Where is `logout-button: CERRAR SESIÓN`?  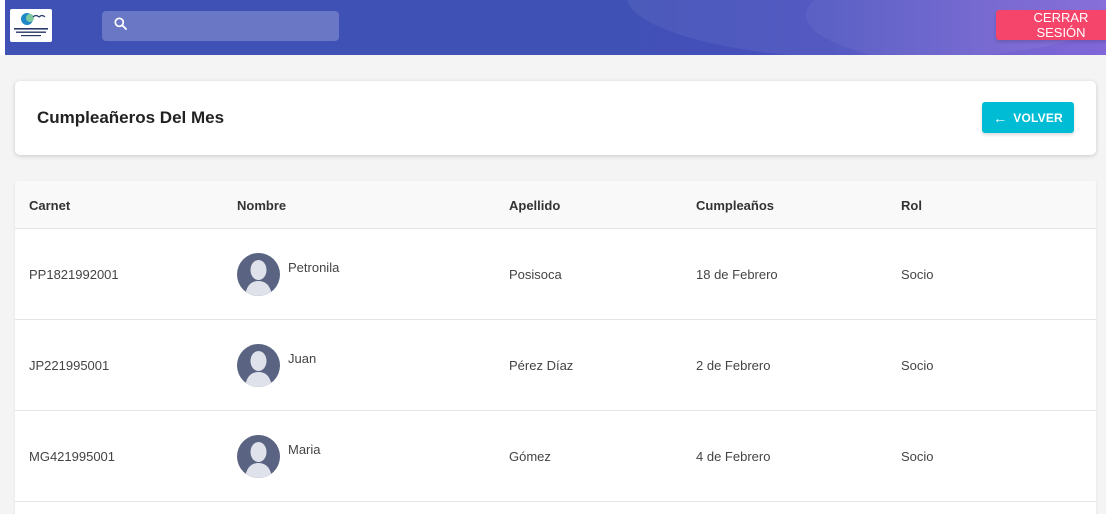
logout-button: CERRAR SESIÓN is located at coordinates (1051, 25).